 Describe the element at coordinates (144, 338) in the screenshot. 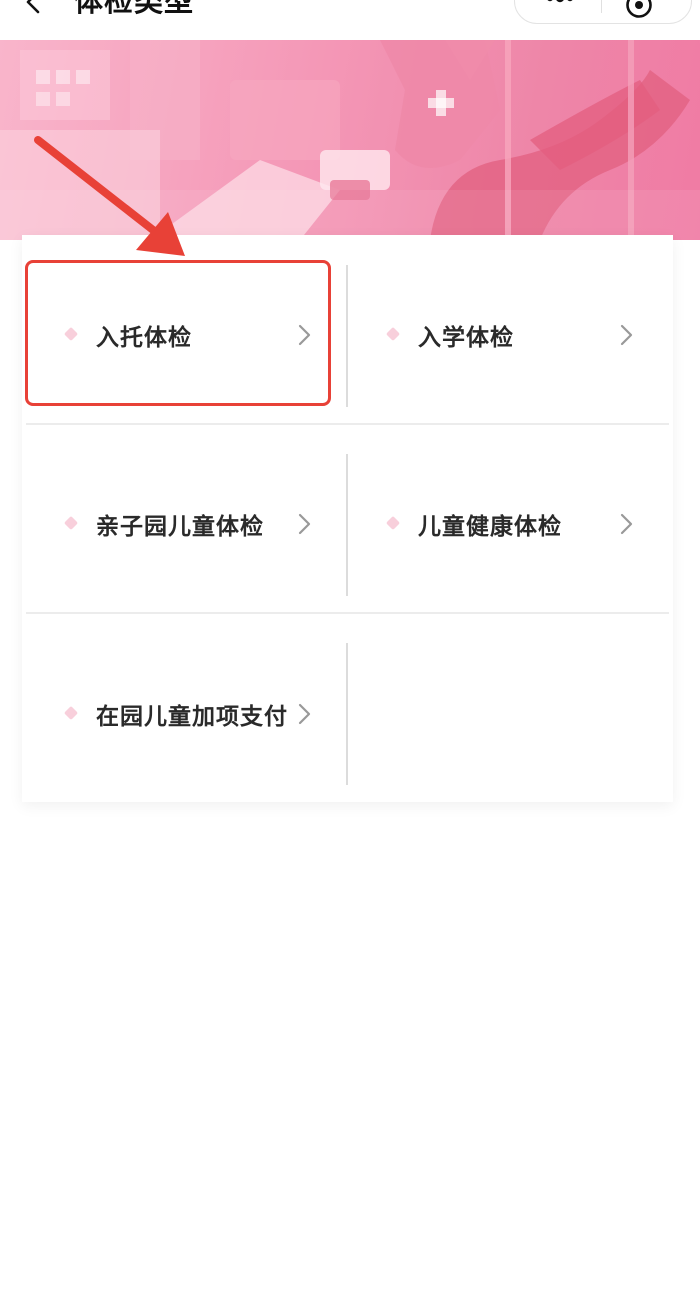

I see `exam-type-label: 入托体检` at that location.